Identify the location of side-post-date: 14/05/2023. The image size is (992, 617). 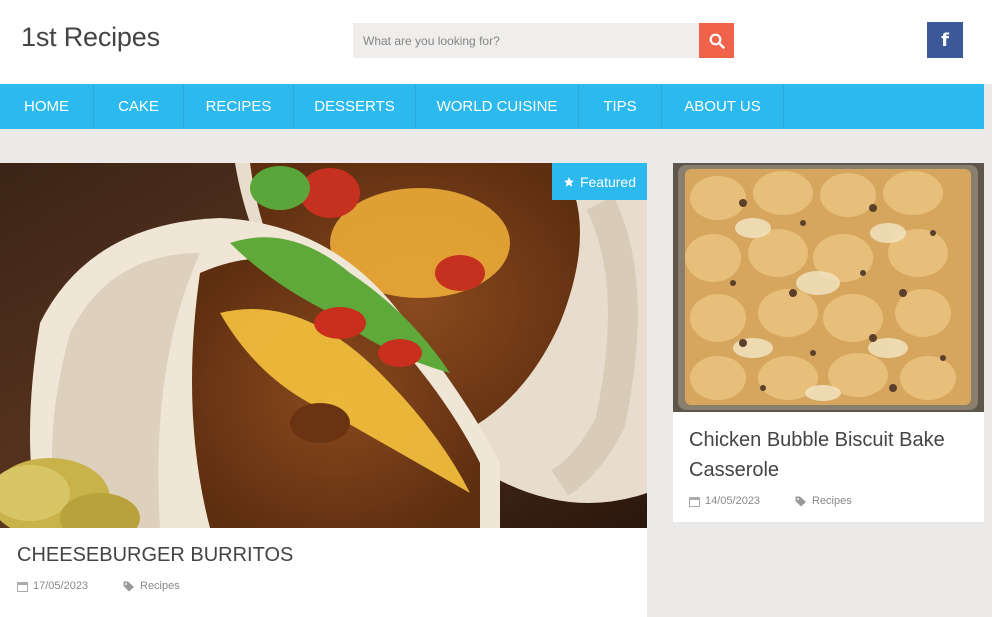
(724, 501).